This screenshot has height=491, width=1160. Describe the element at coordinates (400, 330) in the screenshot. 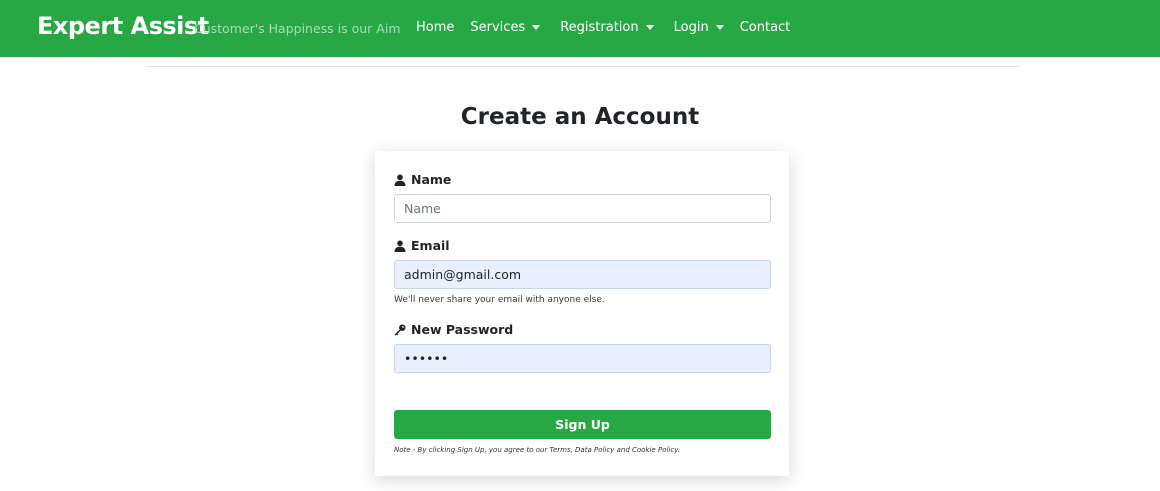

I see `key-icon` at that location.